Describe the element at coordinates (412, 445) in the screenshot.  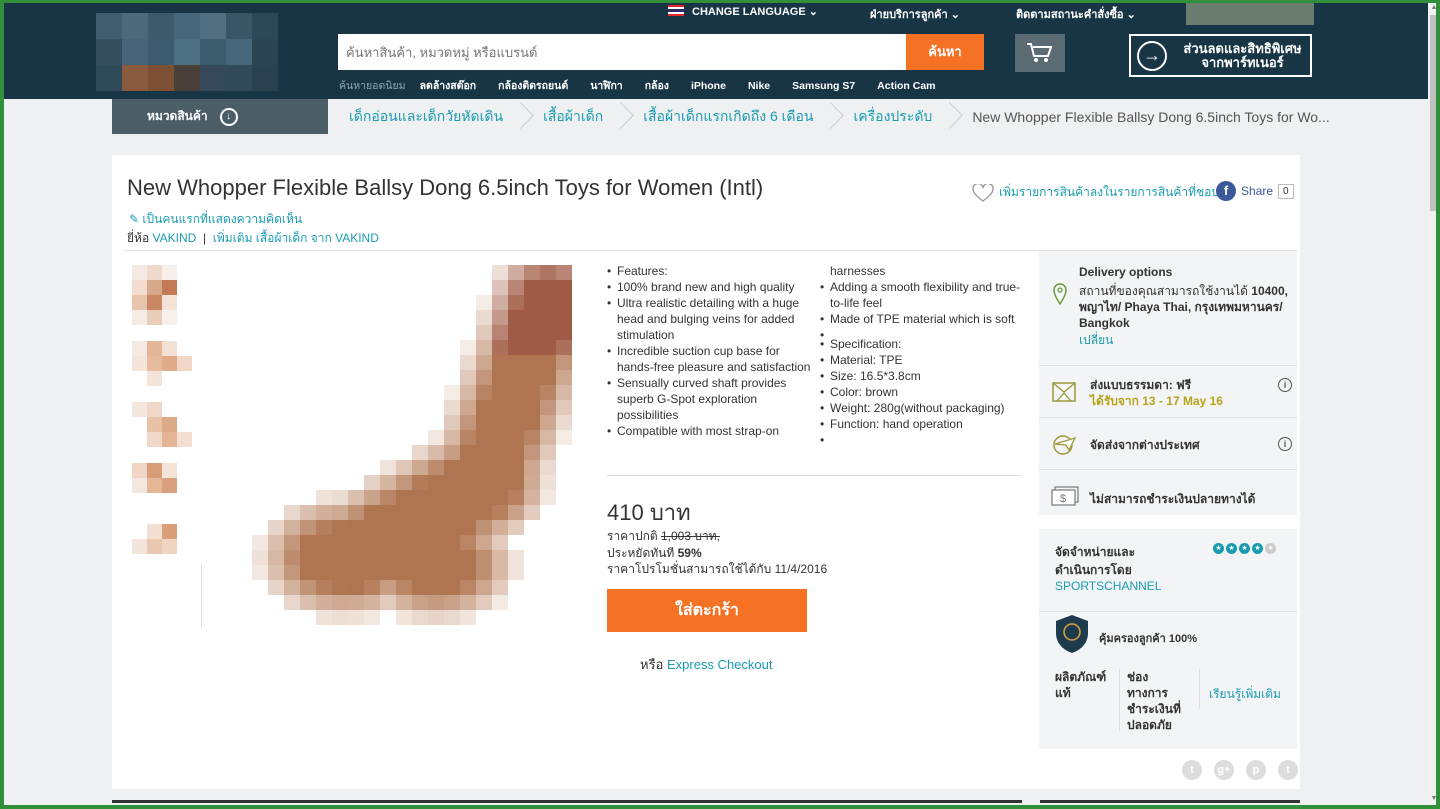
I see `product-main-image` at that location.